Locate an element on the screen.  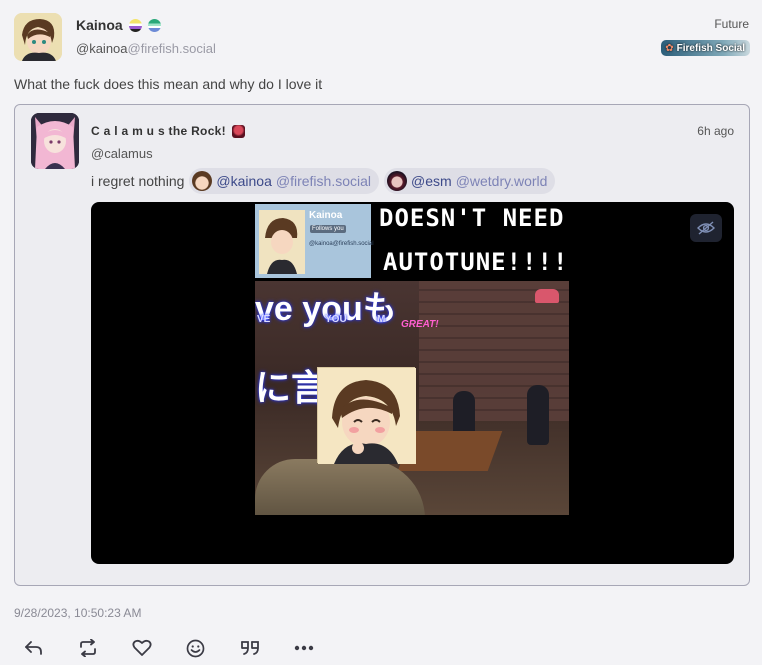
custom-emoji-icon is located at coordinates (238, 131).